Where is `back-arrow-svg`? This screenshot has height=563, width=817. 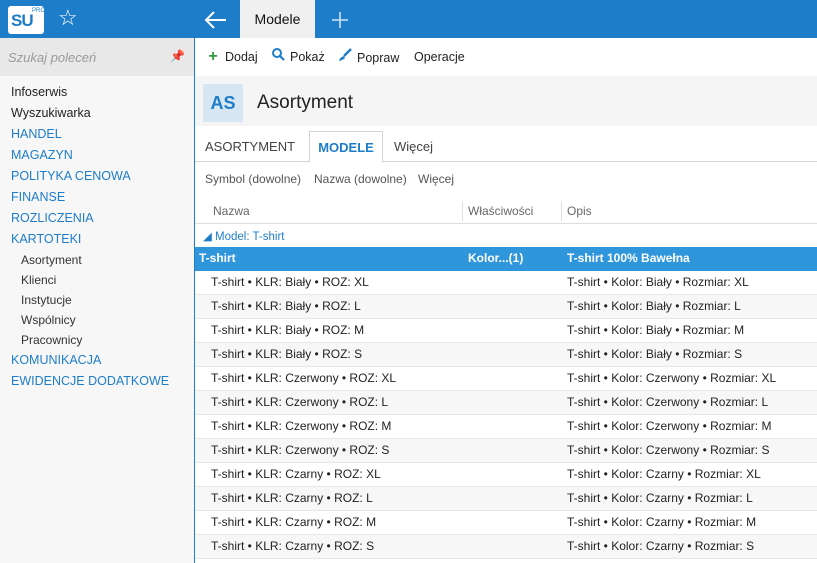
back-arrow-svg is located at coordinates (215, 20).